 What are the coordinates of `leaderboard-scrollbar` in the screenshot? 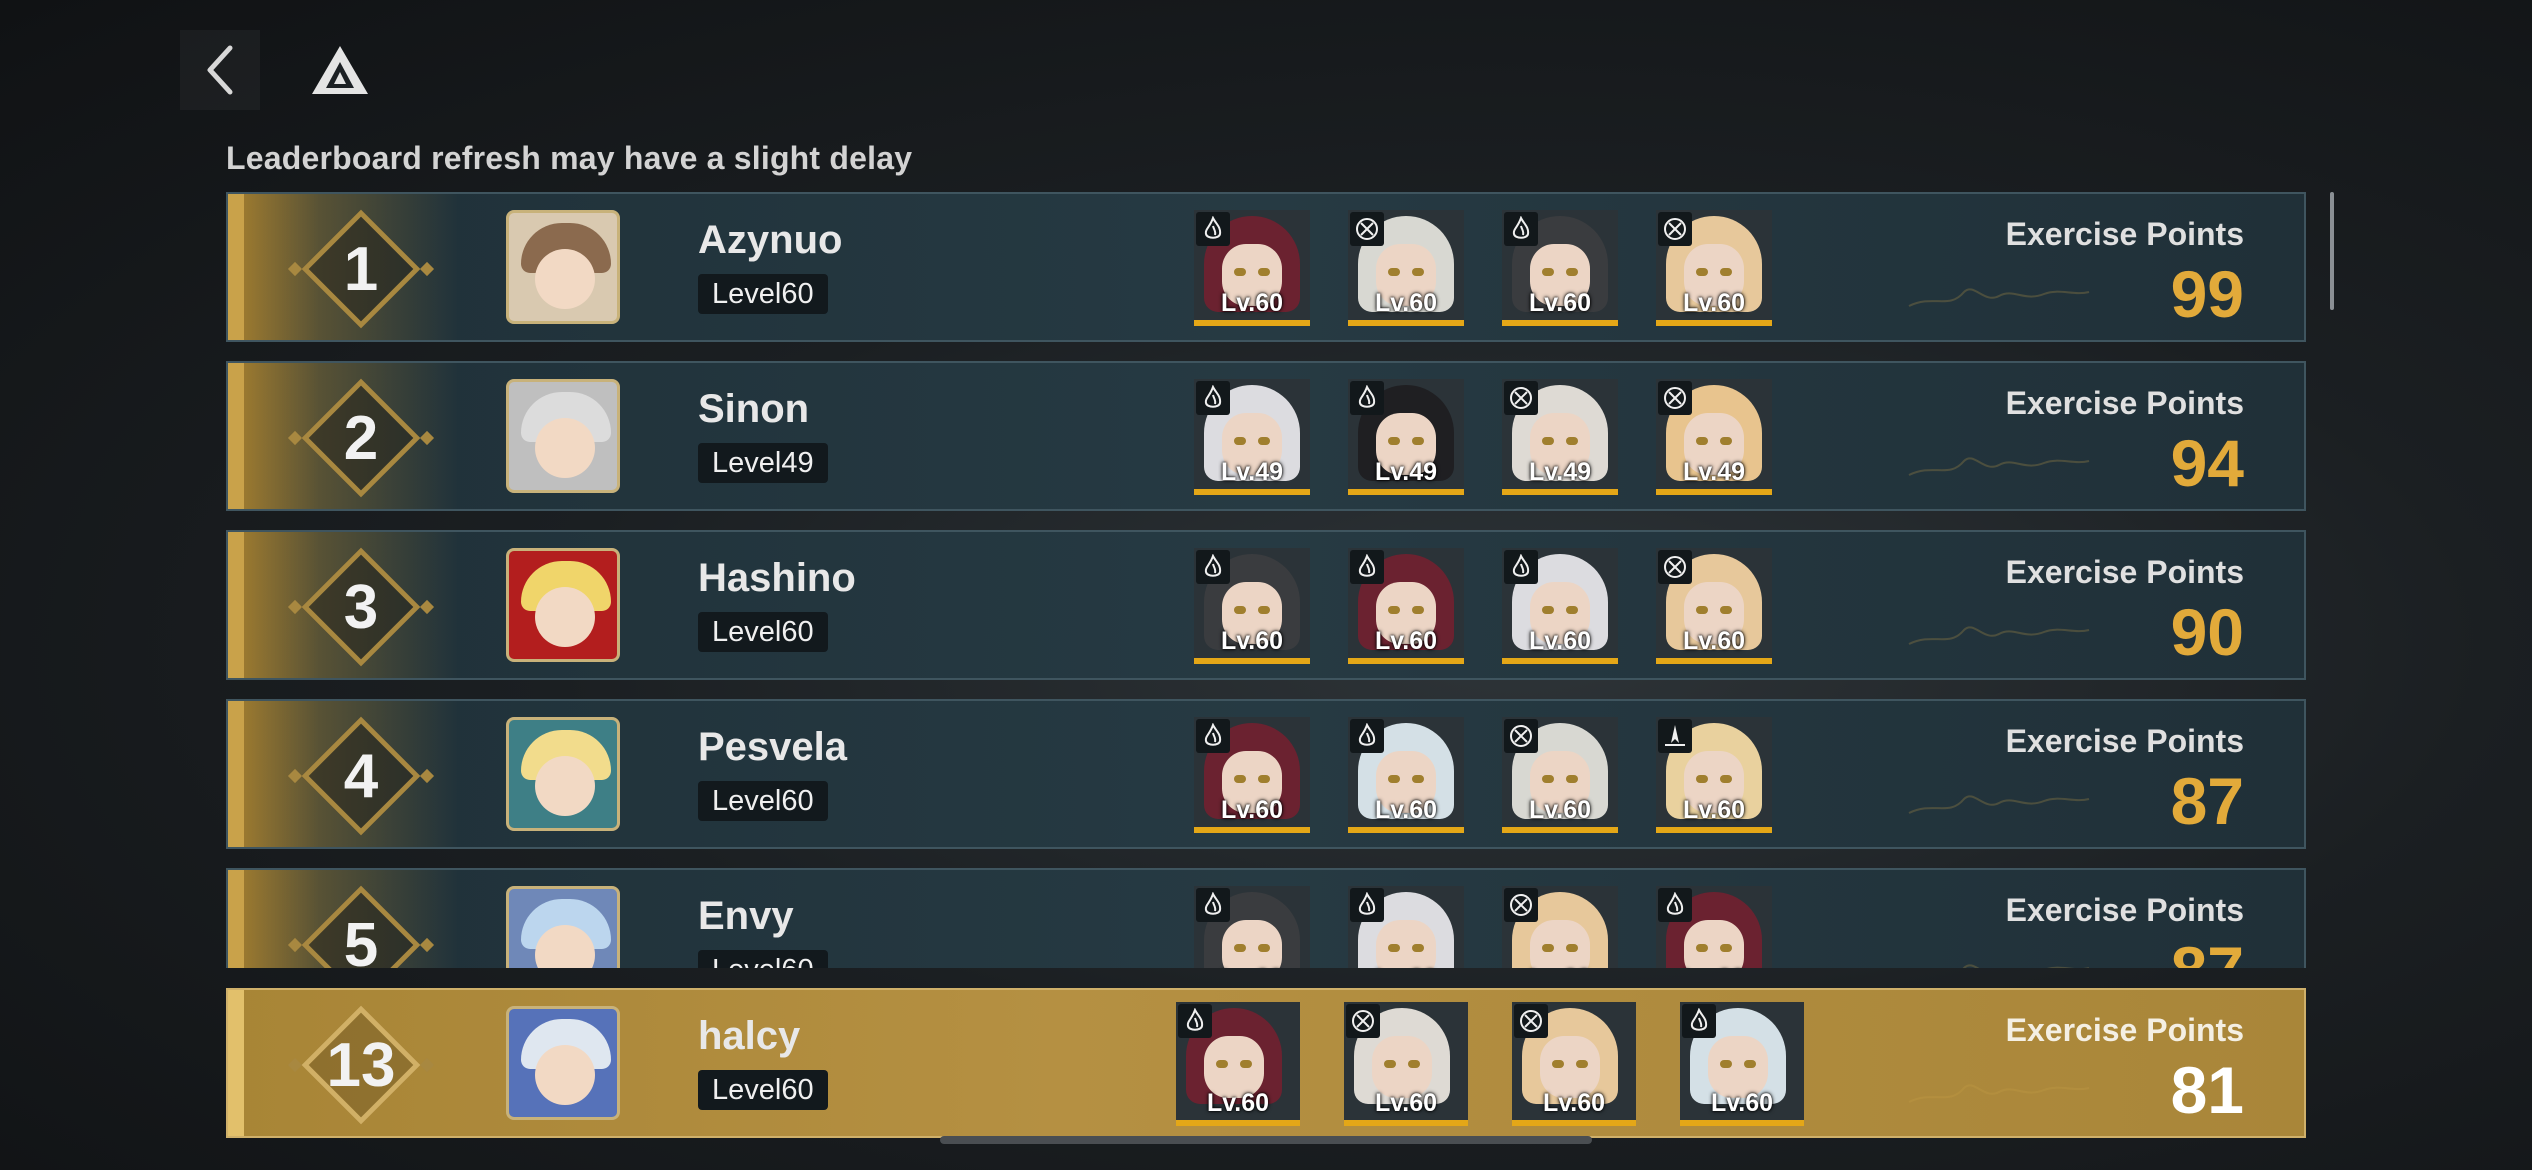 It's located at (2332, 251).